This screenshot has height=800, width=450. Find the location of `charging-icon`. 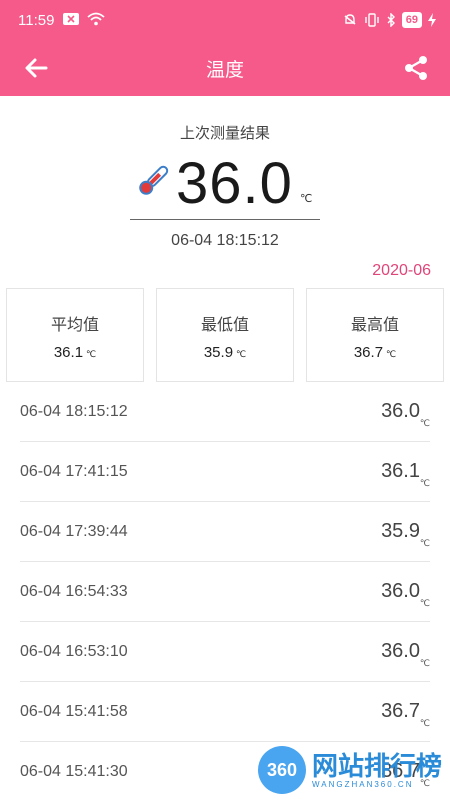

charging-icon is located at coordinates (432, 20).